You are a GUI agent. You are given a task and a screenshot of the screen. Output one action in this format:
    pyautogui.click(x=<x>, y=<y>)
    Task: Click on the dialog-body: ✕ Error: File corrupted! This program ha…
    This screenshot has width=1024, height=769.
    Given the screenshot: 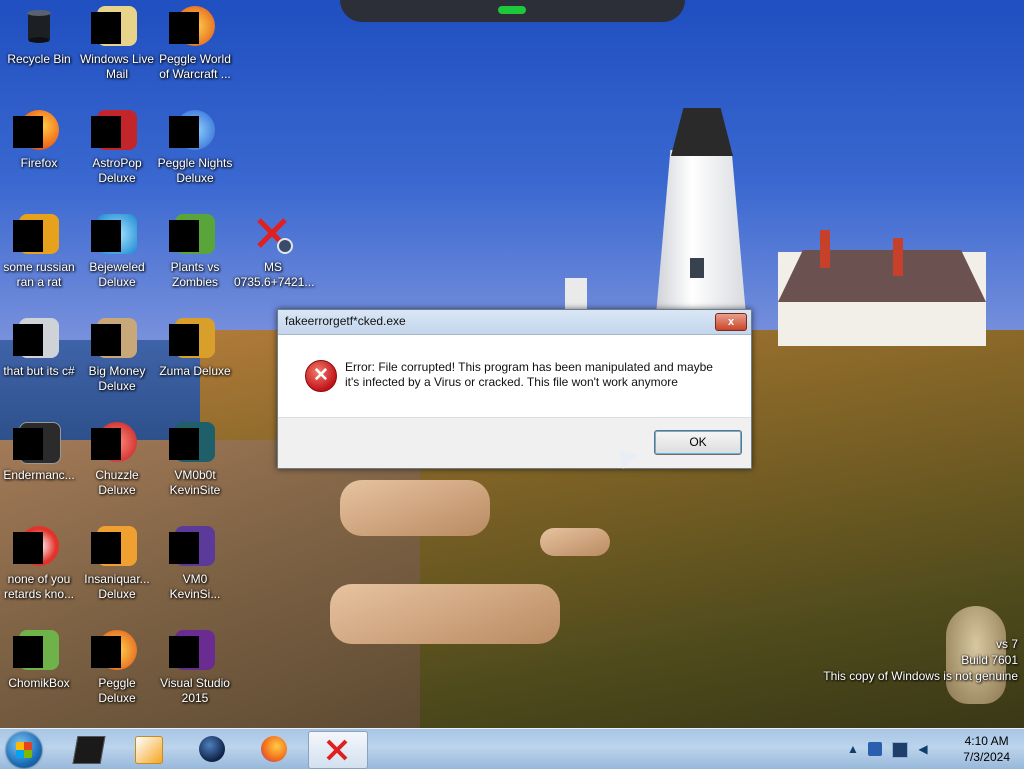 What is the action you would take?
    pyautogui.click(x=514, y=376)
    